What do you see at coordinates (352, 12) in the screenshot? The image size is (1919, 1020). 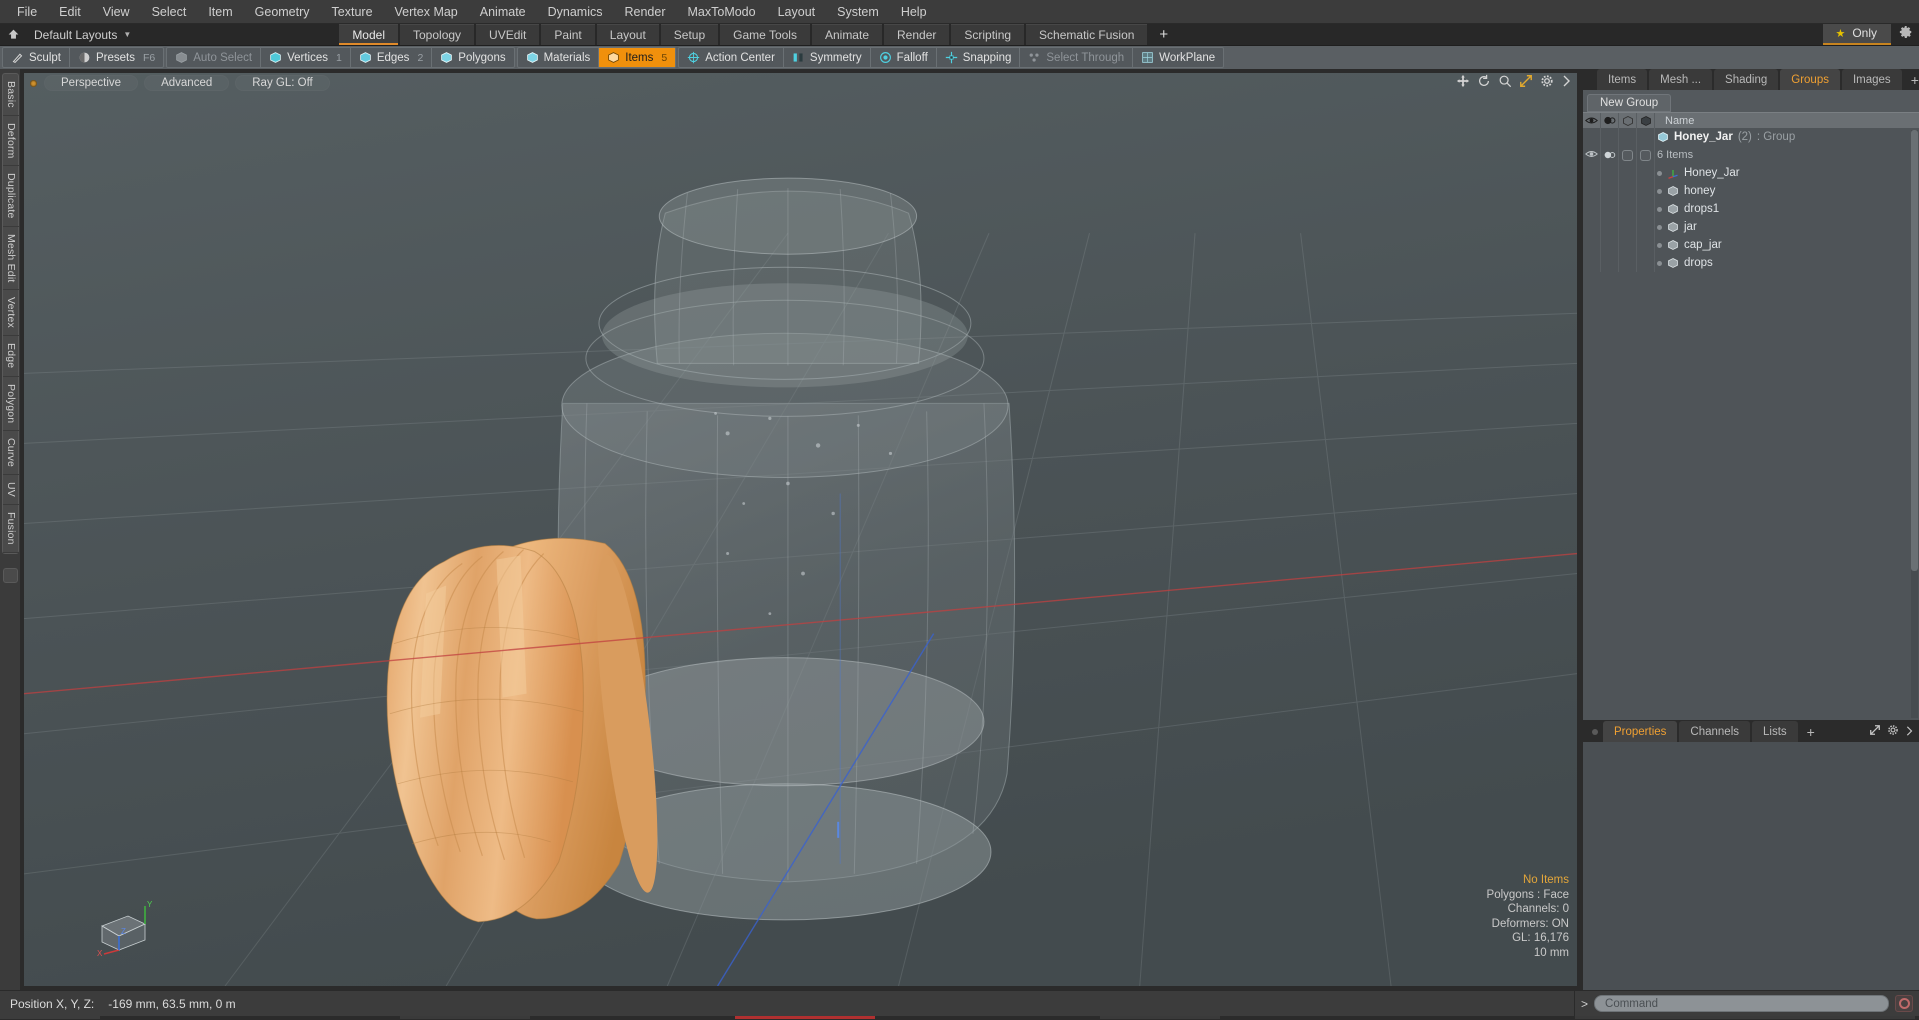 I see `menu-item-texture: Texture` at bounding box center [352, 12].